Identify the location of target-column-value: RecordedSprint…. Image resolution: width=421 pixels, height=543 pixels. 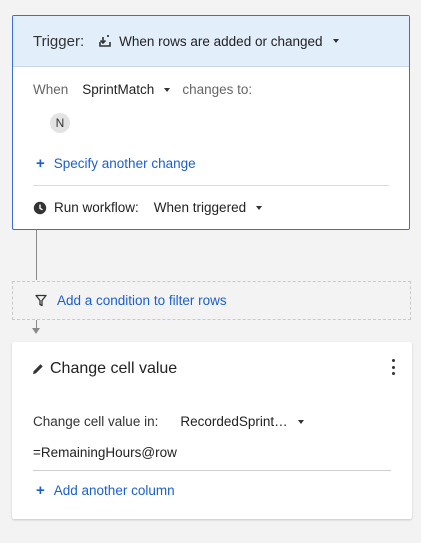
(234, 421).